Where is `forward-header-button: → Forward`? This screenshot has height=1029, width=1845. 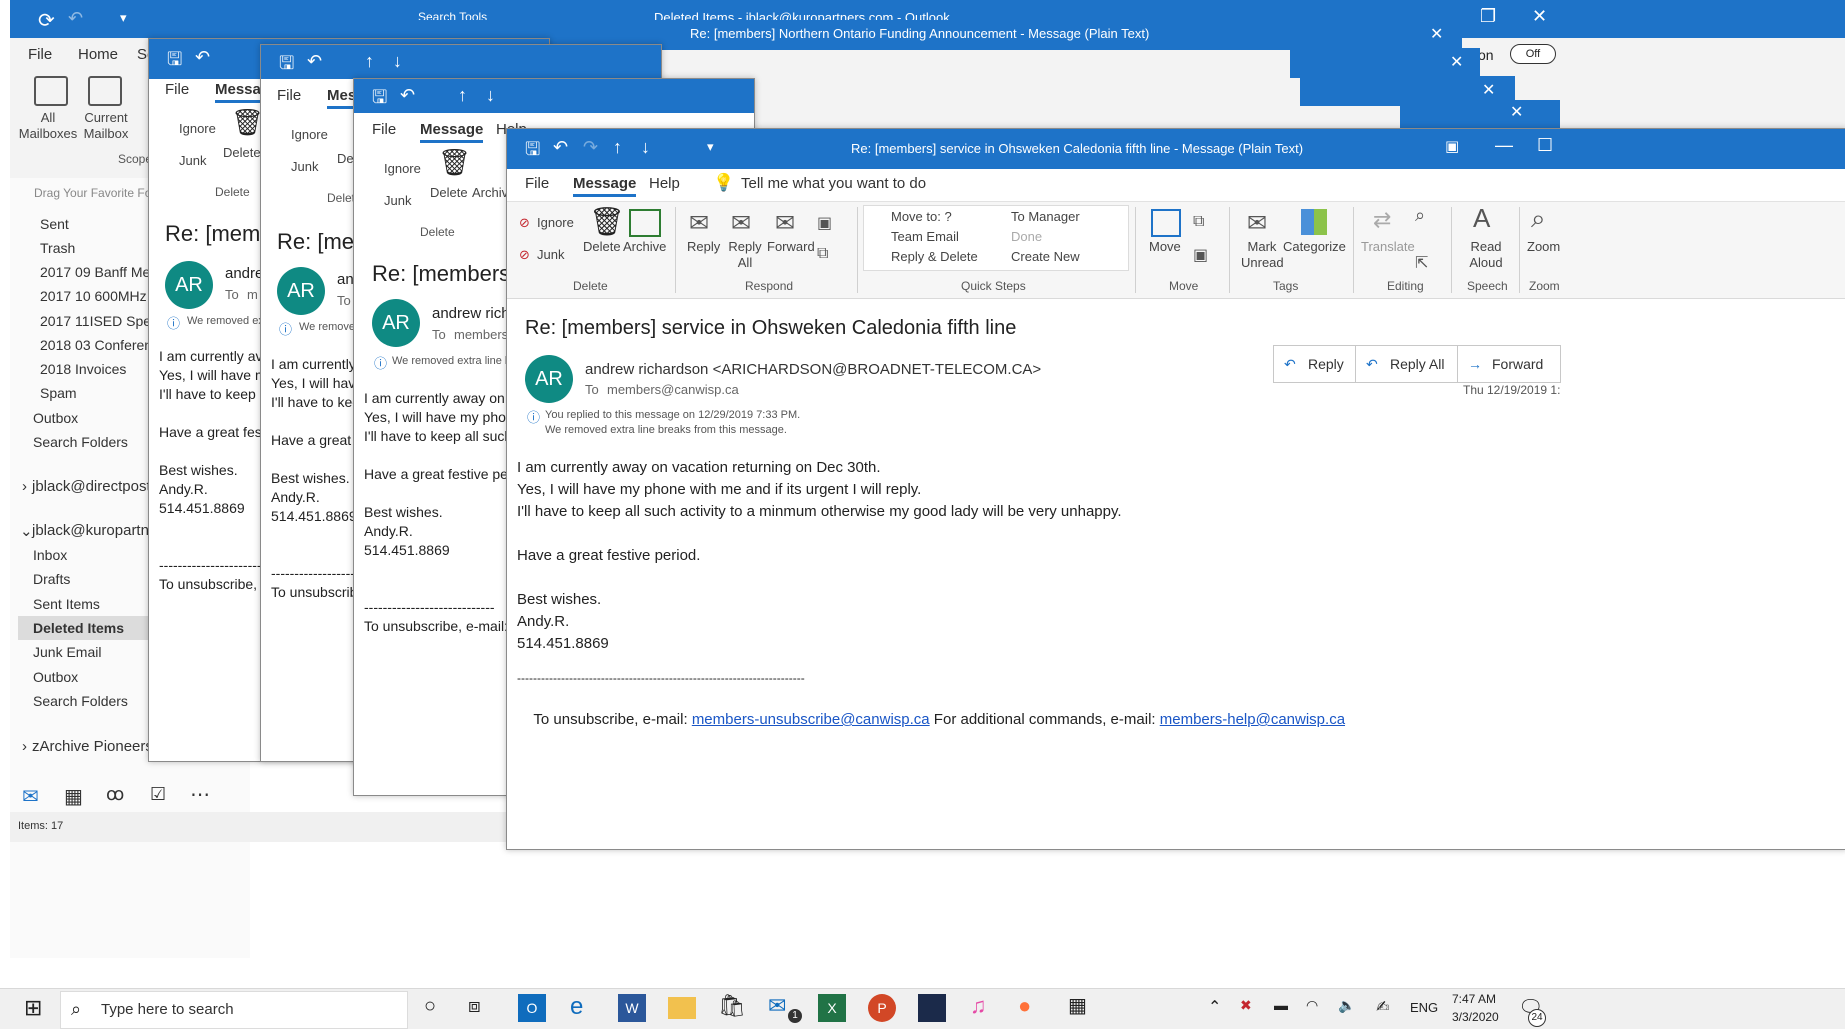
forward-header-button: → Forward is located at coordinates (1509, 364).